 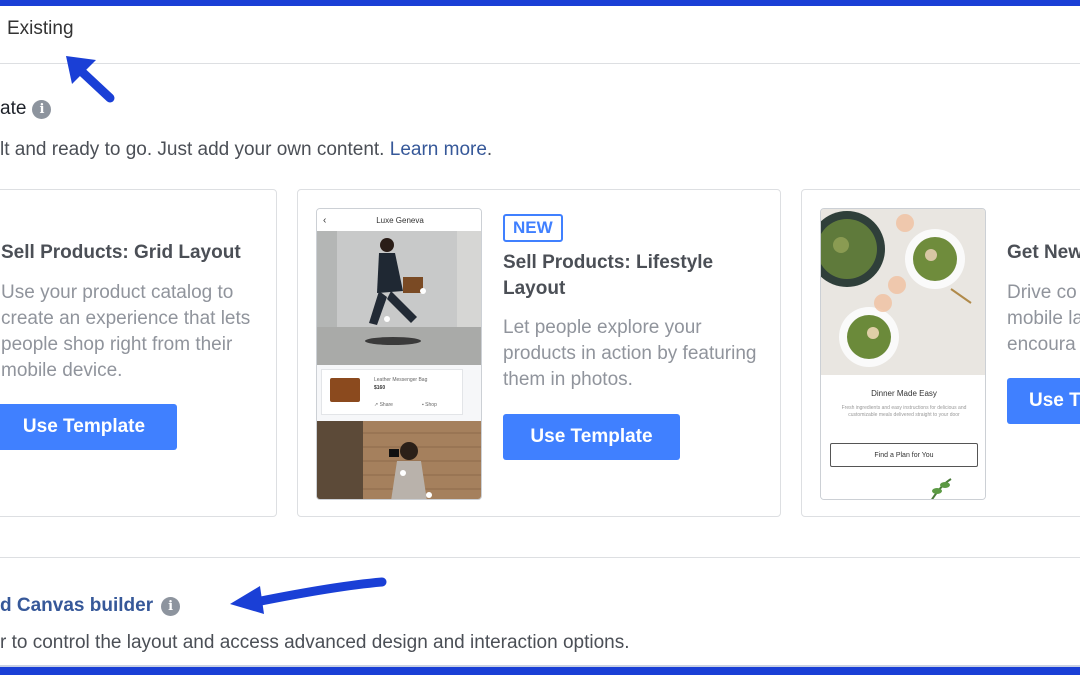 What do you see at coordinates (903, 292) in the screenshot?
I see `food-photo` at bounding box center [903, 292].